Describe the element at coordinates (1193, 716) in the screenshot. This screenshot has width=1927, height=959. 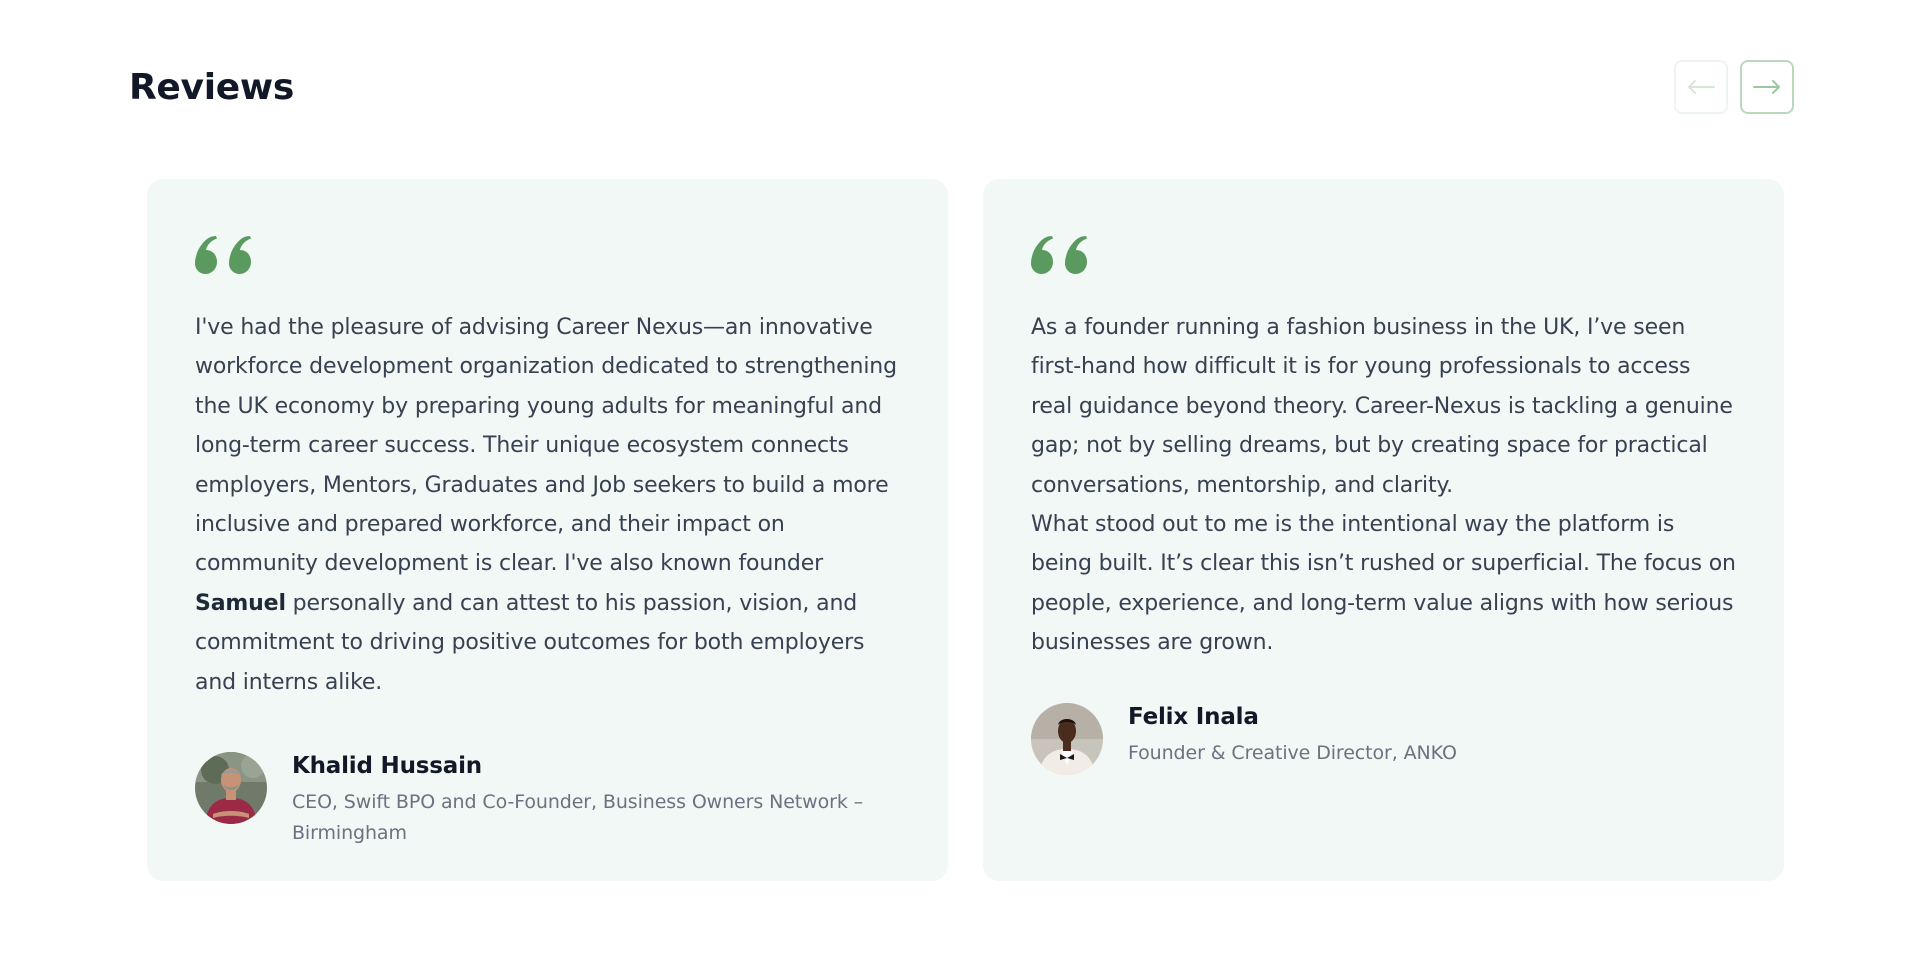
I see `author-name: Felix Inala` at that location.